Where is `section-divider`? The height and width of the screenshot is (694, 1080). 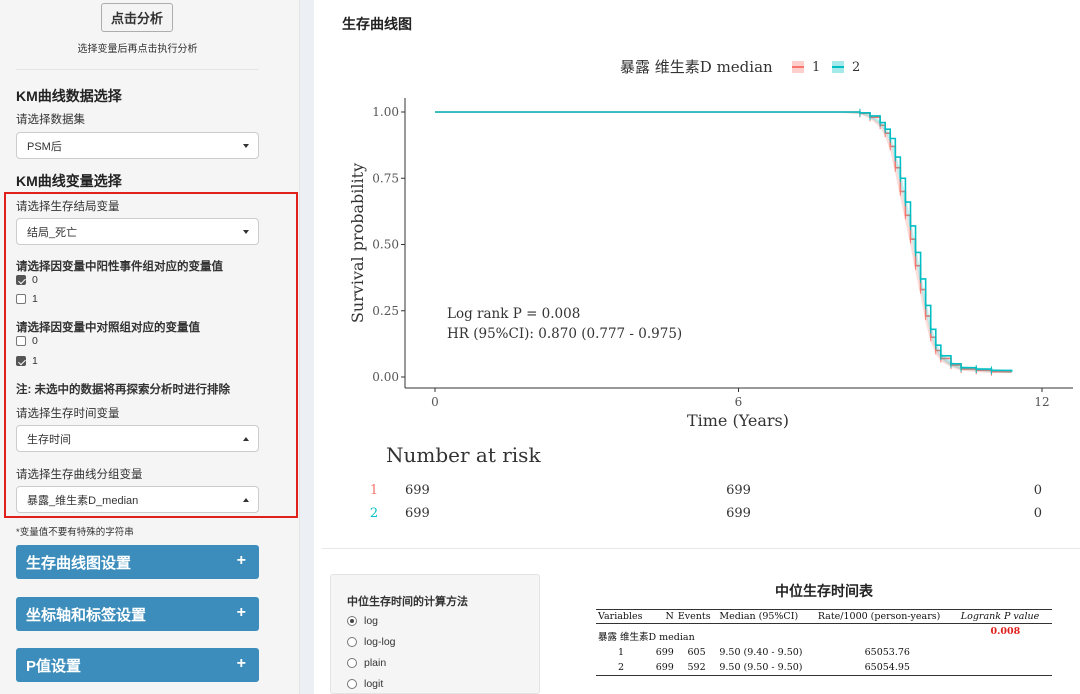
section-divider is located at coordinates (701, 548).